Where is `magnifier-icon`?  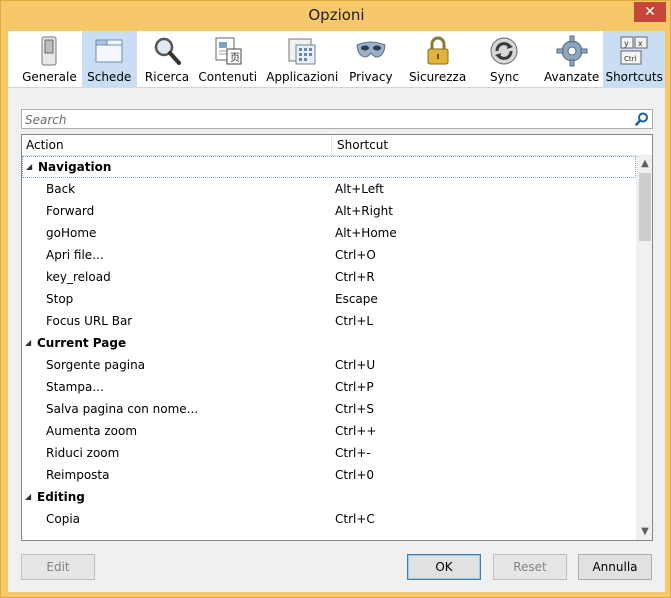
magnifier-icon is located at coordinates (167, 51).